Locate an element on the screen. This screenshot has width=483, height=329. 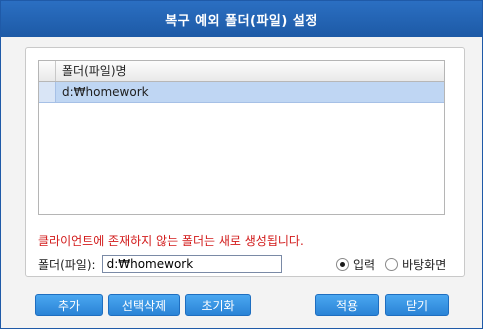
row-selector is located at coordinates (47, 92).